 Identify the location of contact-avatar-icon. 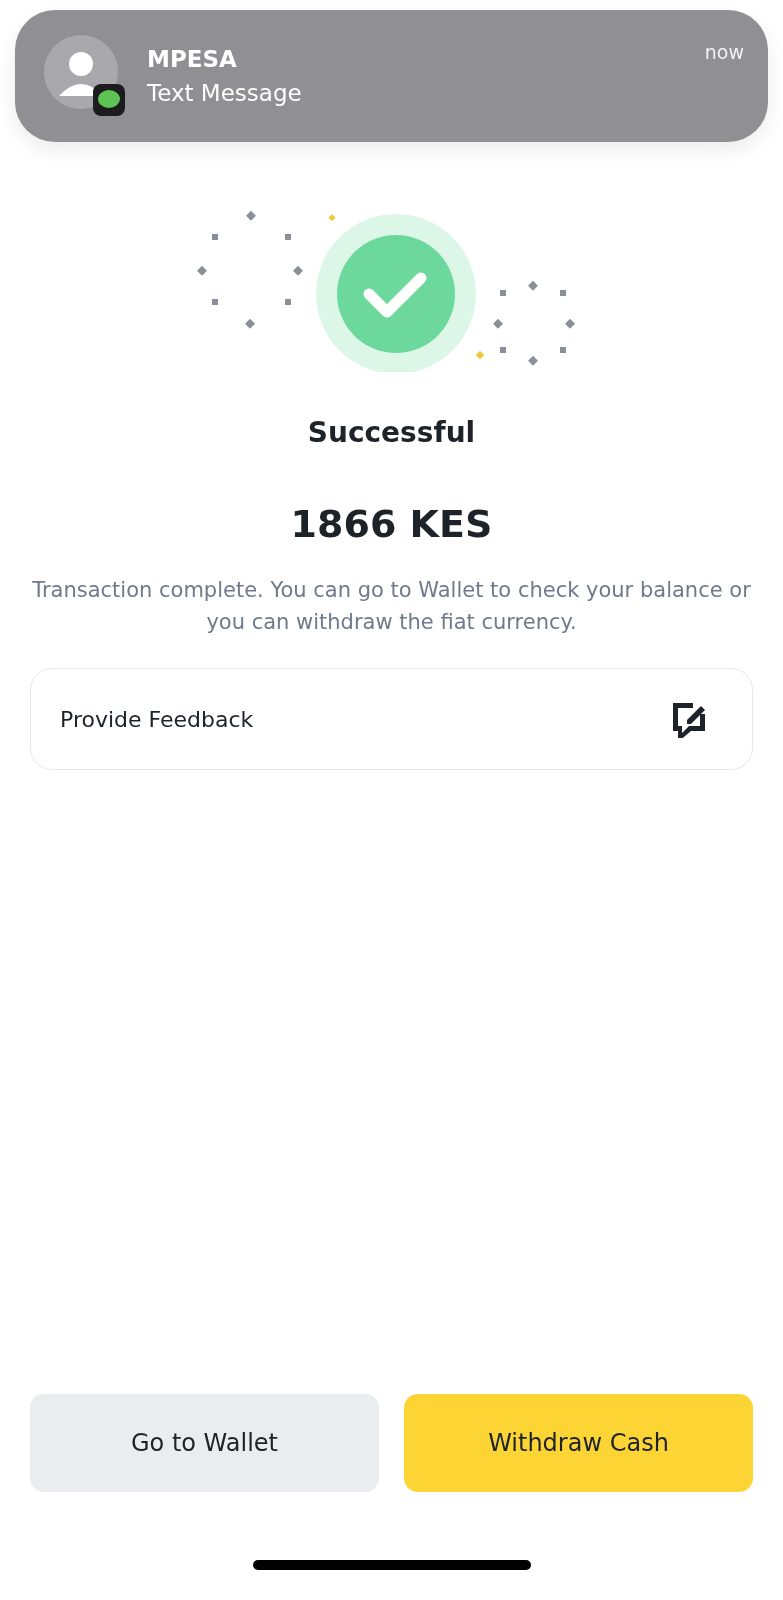
(85, 76).